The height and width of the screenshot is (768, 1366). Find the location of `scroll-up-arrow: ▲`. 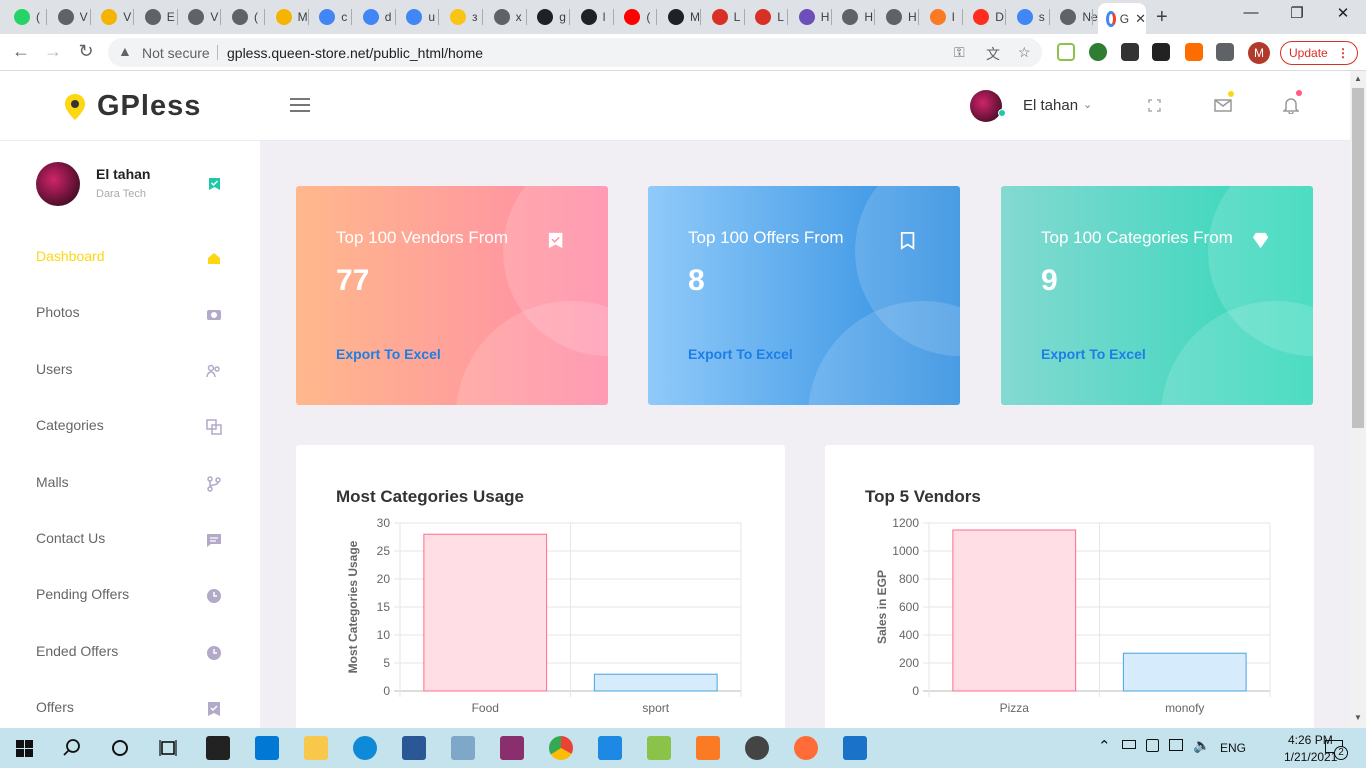

scroll-up-arrow: ▲ is located at coordinates (1358, 78).